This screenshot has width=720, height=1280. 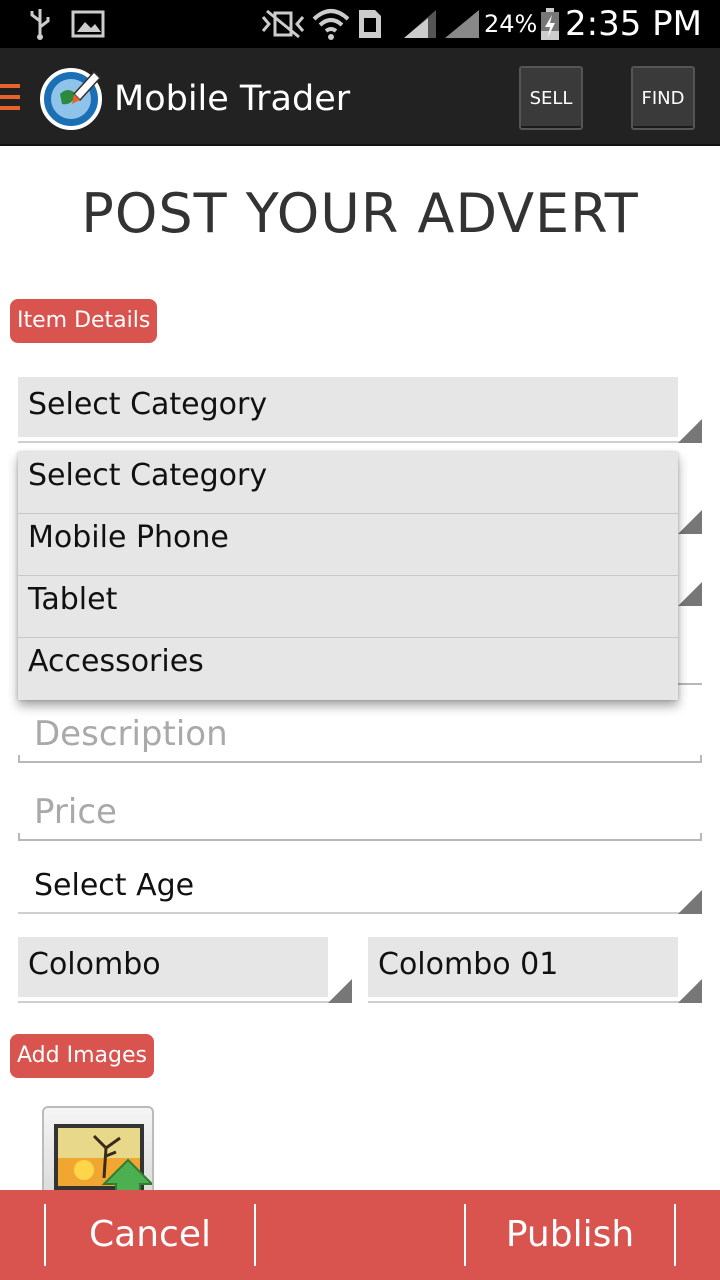 What do you see at coordinates (360, 817) in the screenshot?
I see `price-field: Price` at bounding box center [360, 817].